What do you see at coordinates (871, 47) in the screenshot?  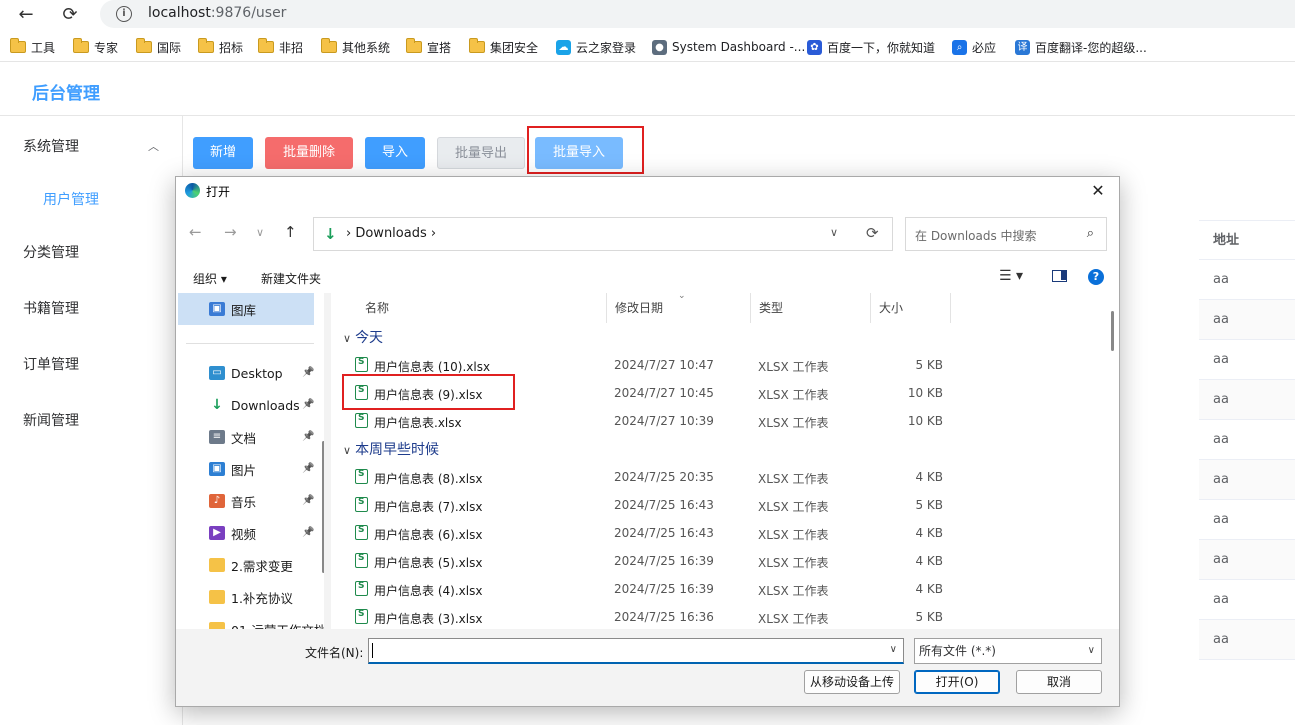 I see `bookmark-item: ✿ 百度一下，你就知道` at bounding box center [871, 47].